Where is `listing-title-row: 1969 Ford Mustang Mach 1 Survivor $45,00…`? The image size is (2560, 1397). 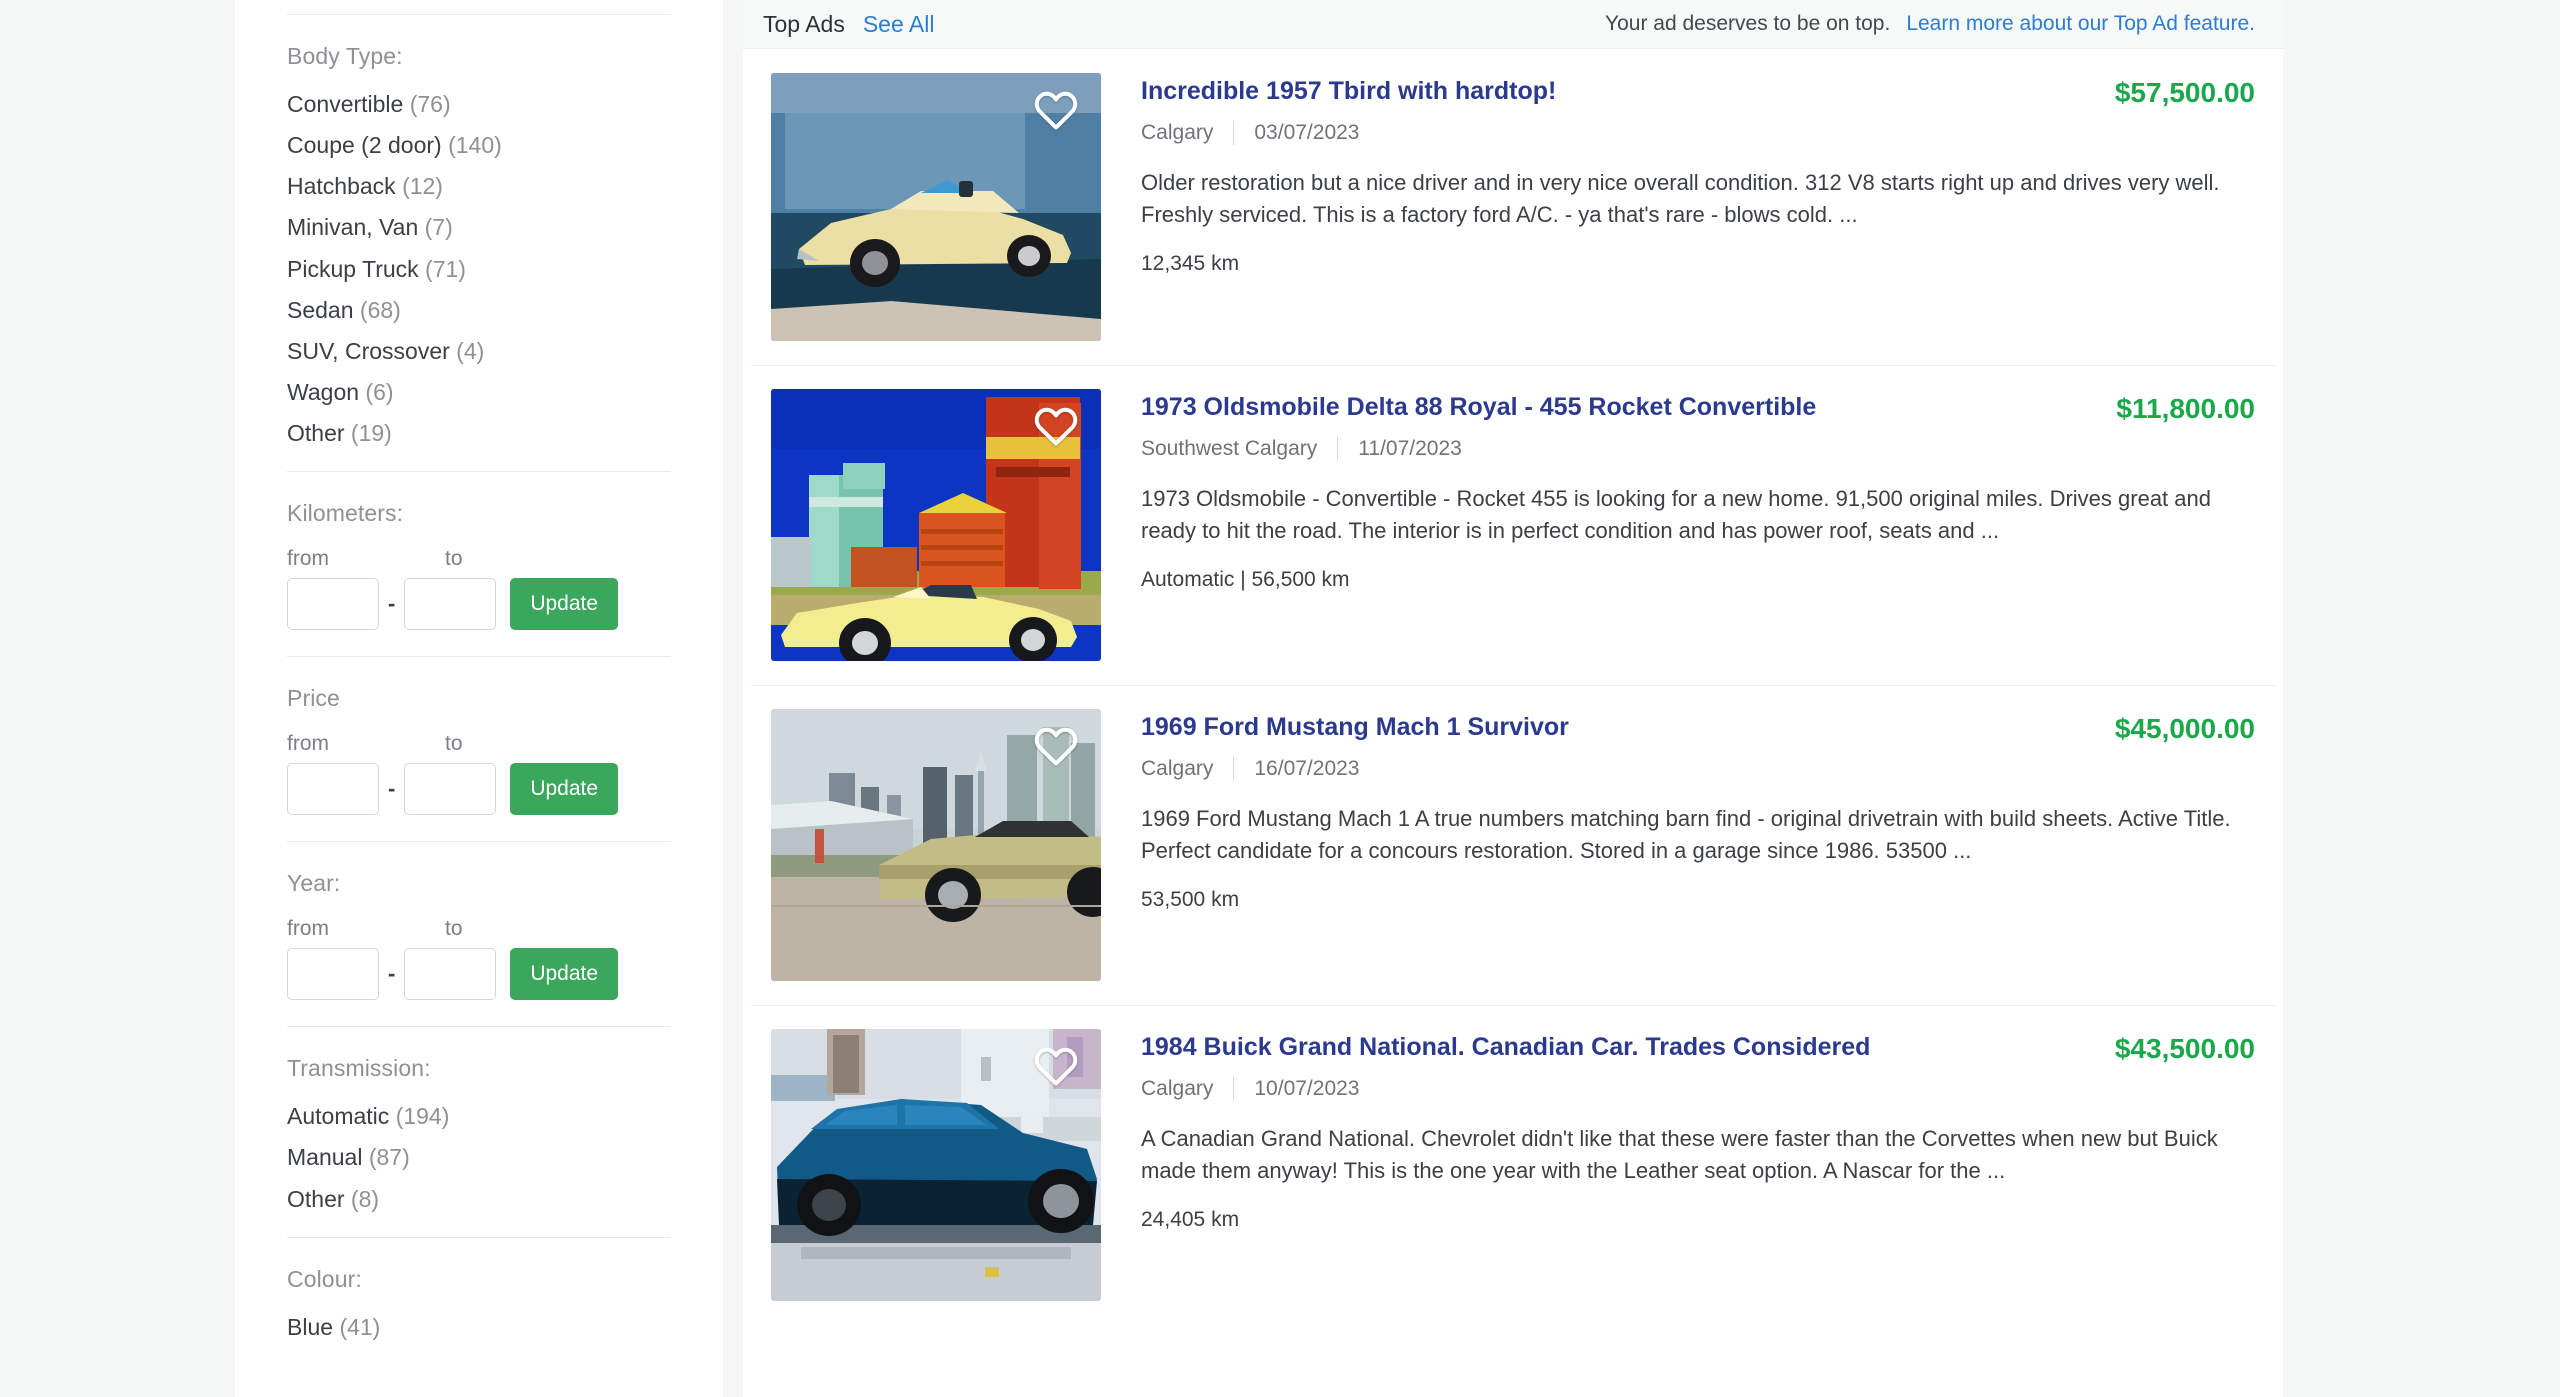 listing-title-row: 1969 Ford Mustang Mach 1 Survivor $45,00… is located at coordinates (1698, 729).